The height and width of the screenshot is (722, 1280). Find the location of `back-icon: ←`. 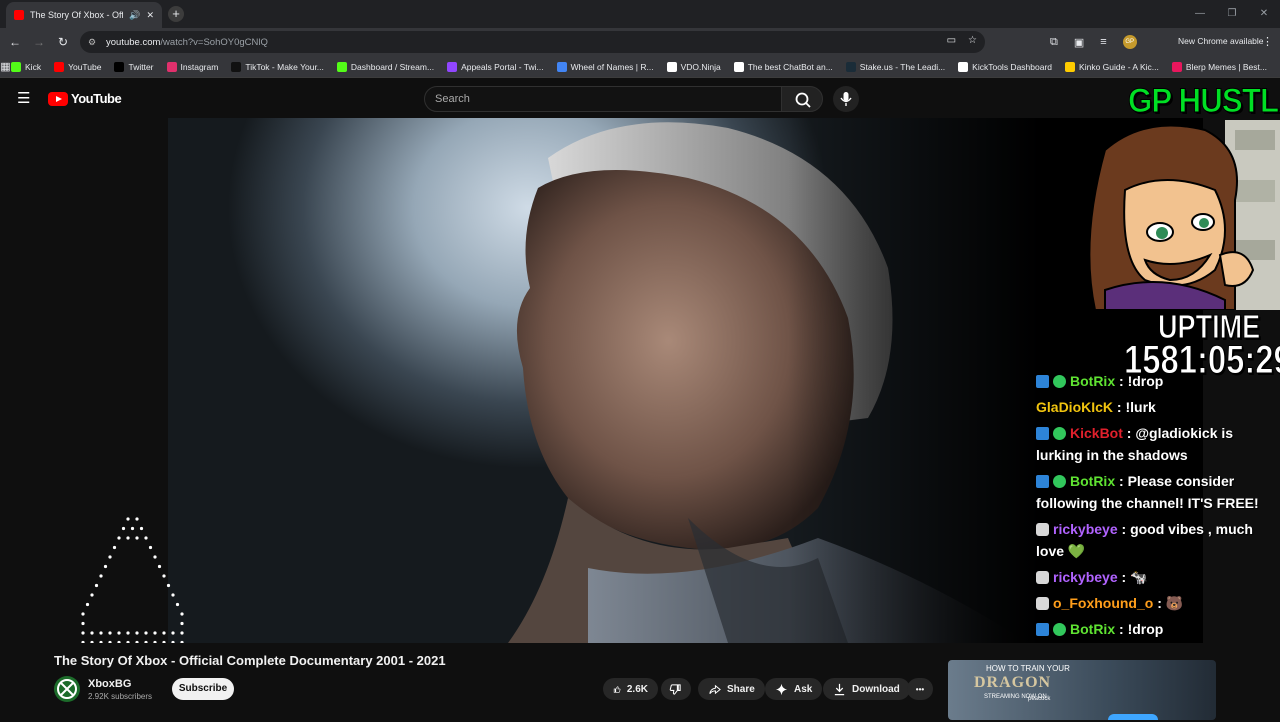

back-icon: ← is located at coordinates (15, 42).